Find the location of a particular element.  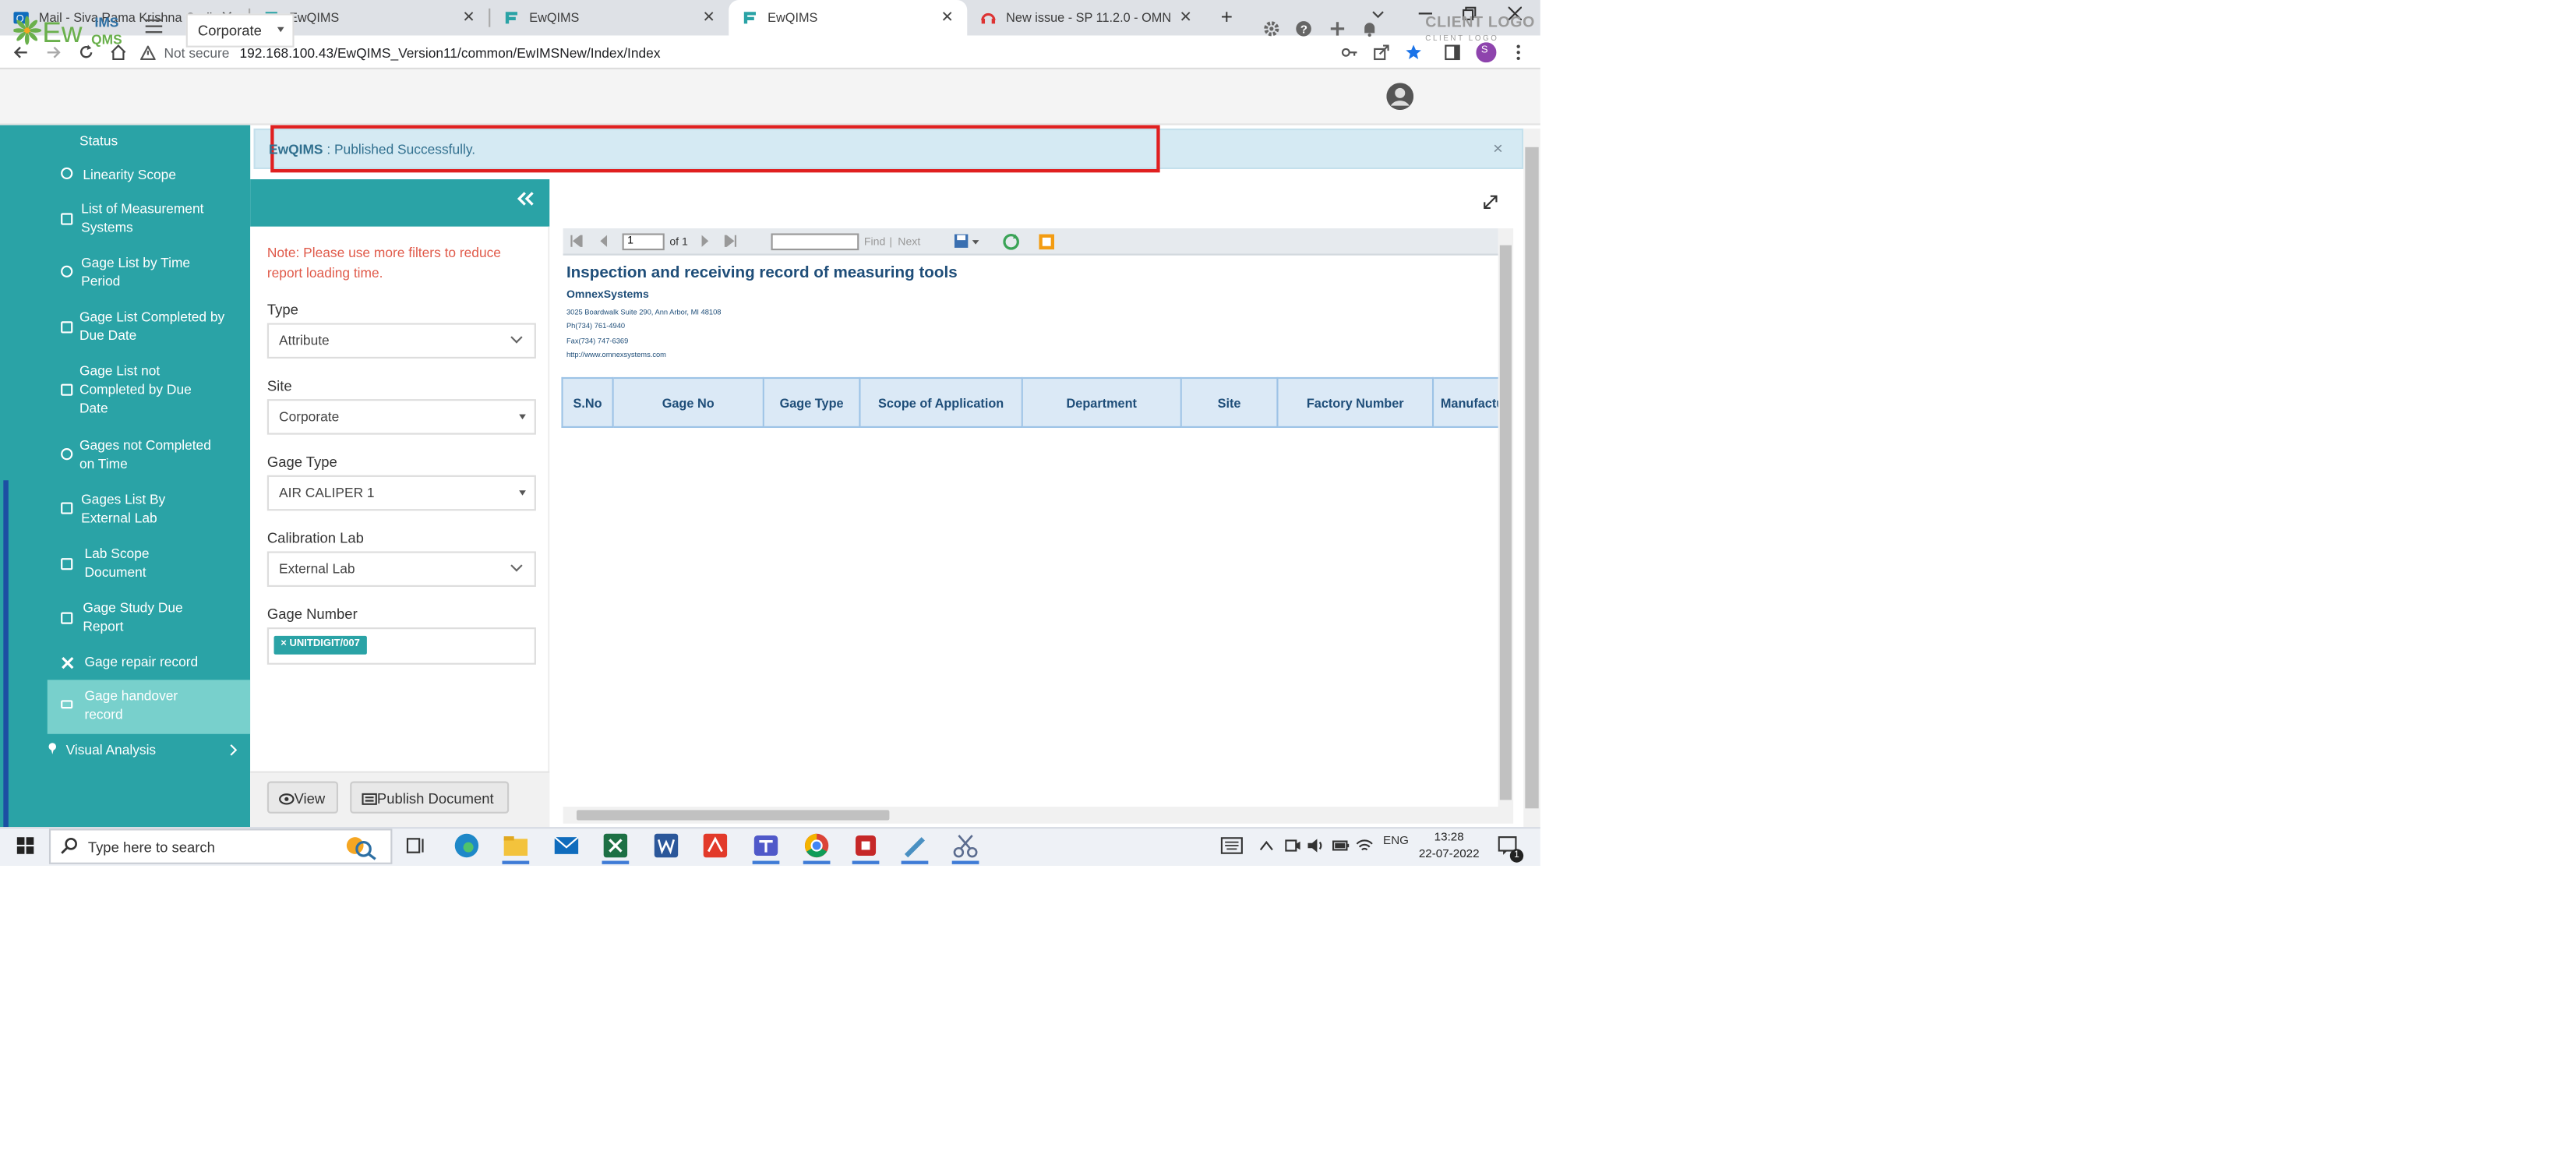

sidebar-item-gage-repair-record: Gage repair record is located at coordinates (161, 662).